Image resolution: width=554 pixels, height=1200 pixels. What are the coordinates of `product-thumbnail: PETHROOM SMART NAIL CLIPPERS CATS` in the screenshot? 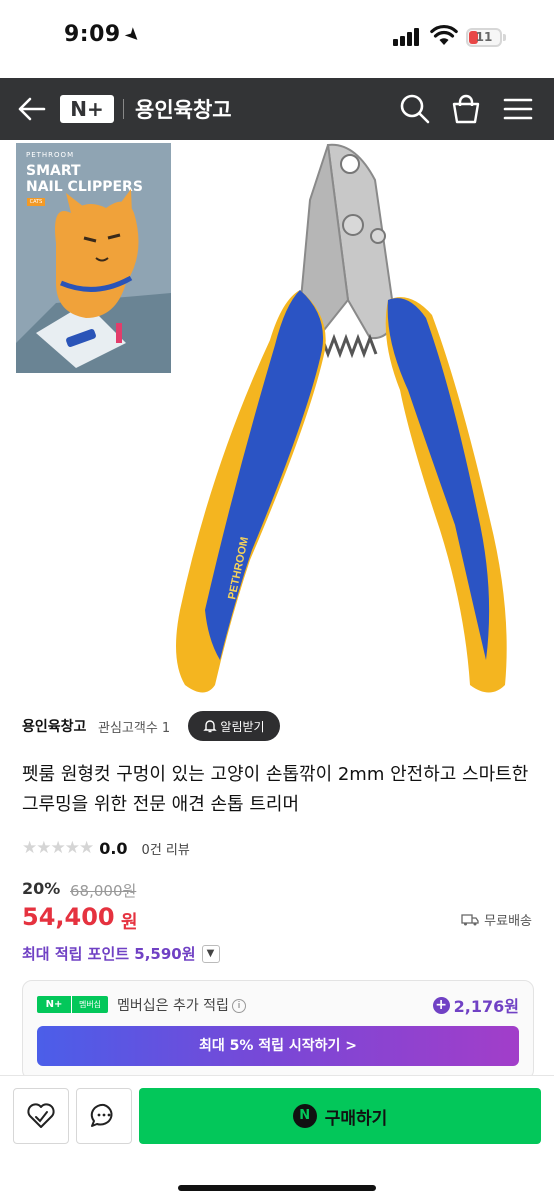 It's located at (93, 258).